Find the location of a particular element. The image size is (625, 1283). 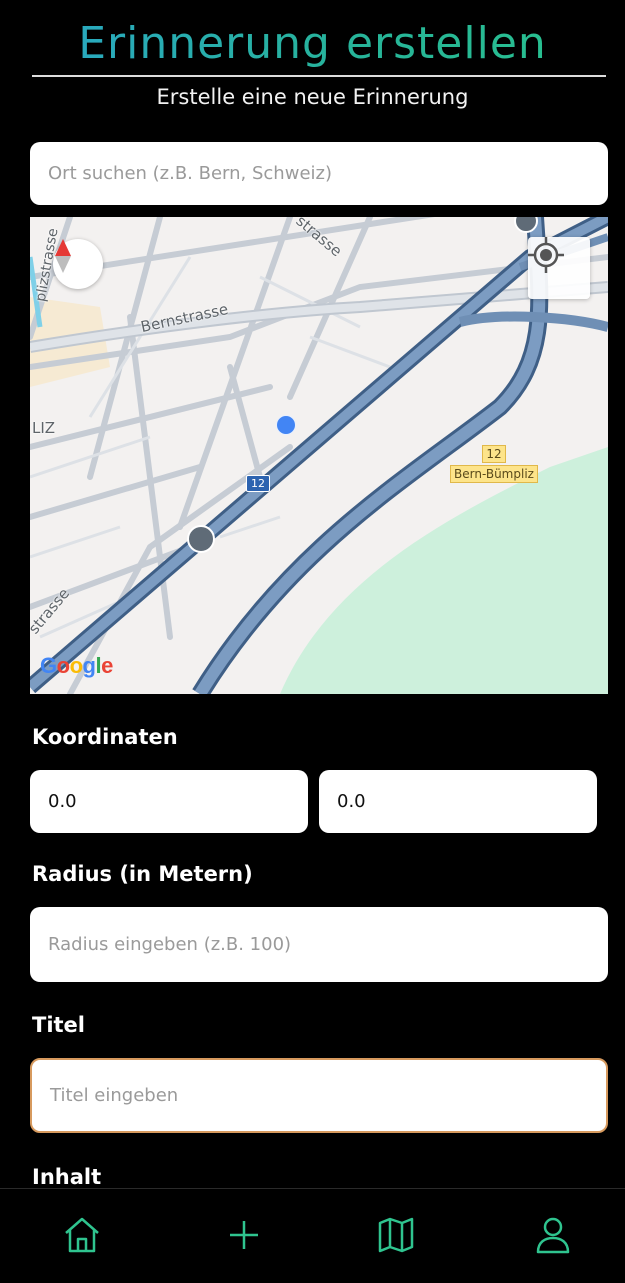

nav-home is located at coordinates (82, 1235).